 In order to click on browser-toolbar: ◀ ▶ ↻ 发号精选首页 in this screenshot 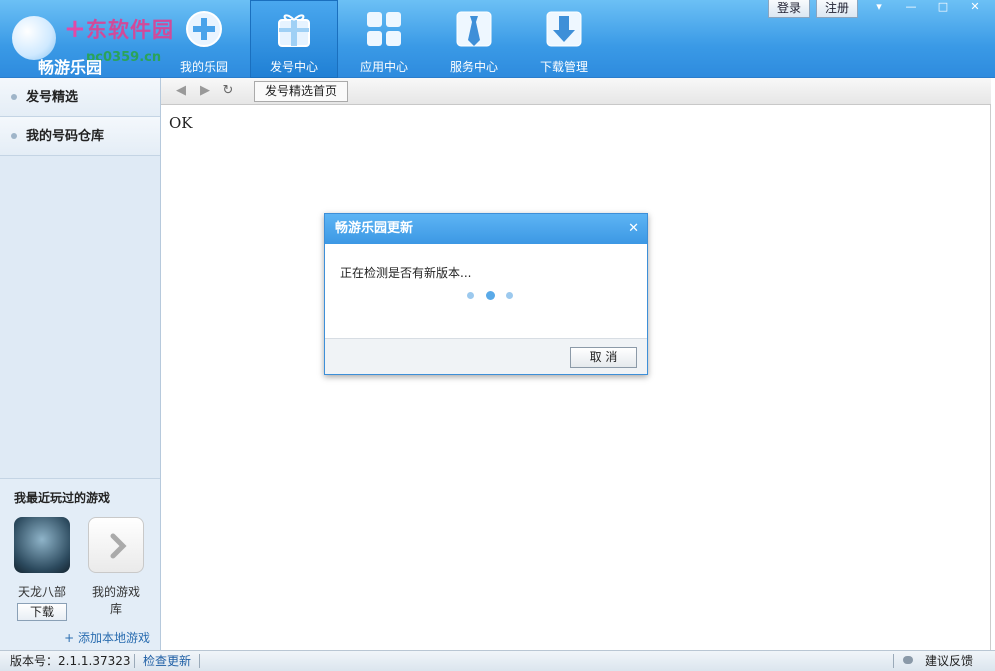, I will do `click(576, 91)`.